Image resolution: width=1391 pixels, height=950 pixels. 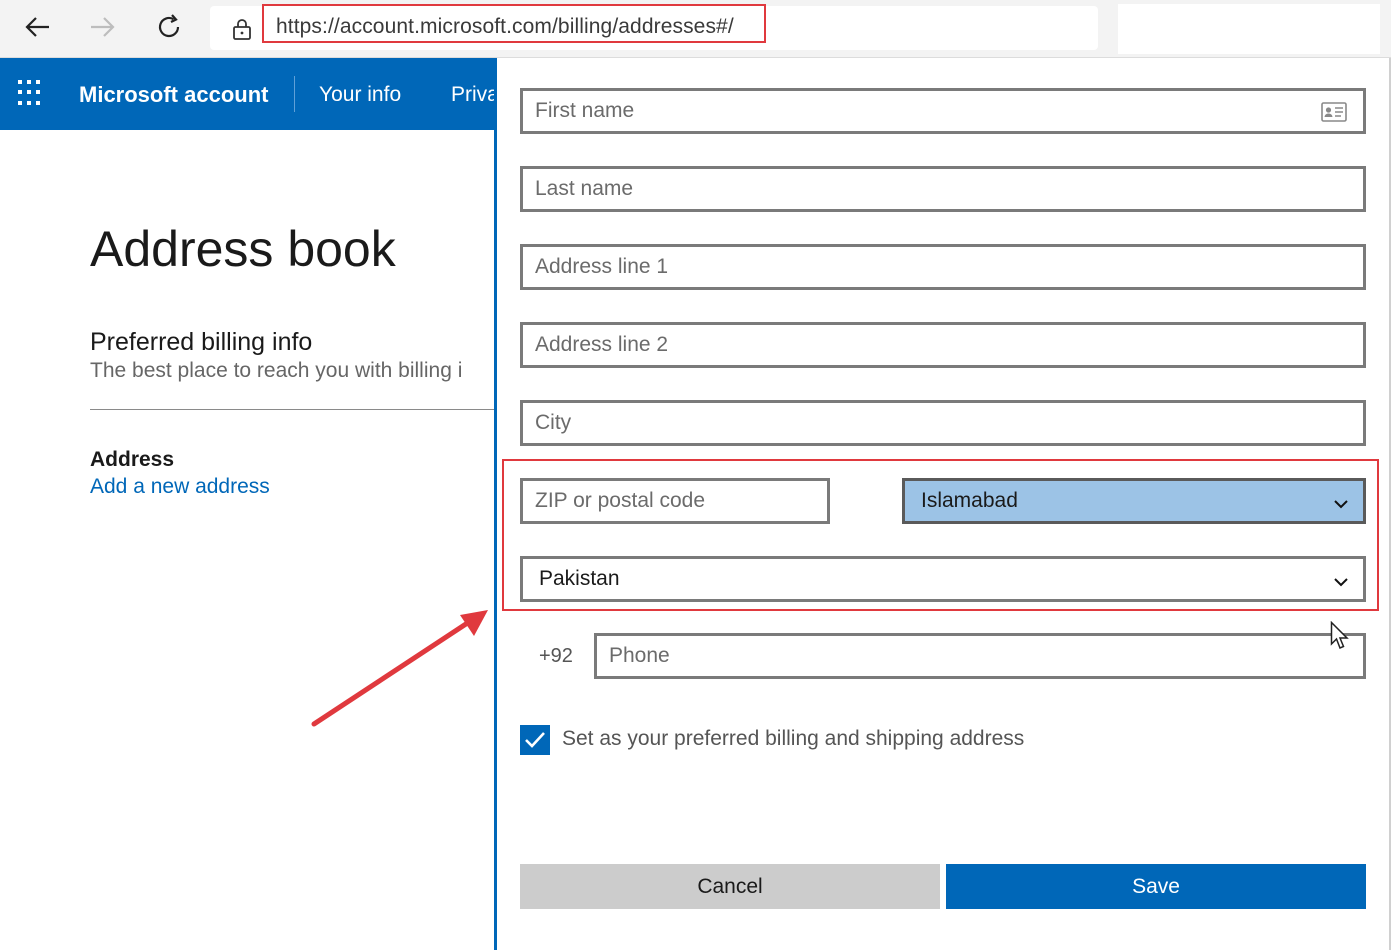 What do you see at coordinates (585, 110) in the screenshot?
I see `first-name-placeholder: First name` at bounding box center [585, 110].